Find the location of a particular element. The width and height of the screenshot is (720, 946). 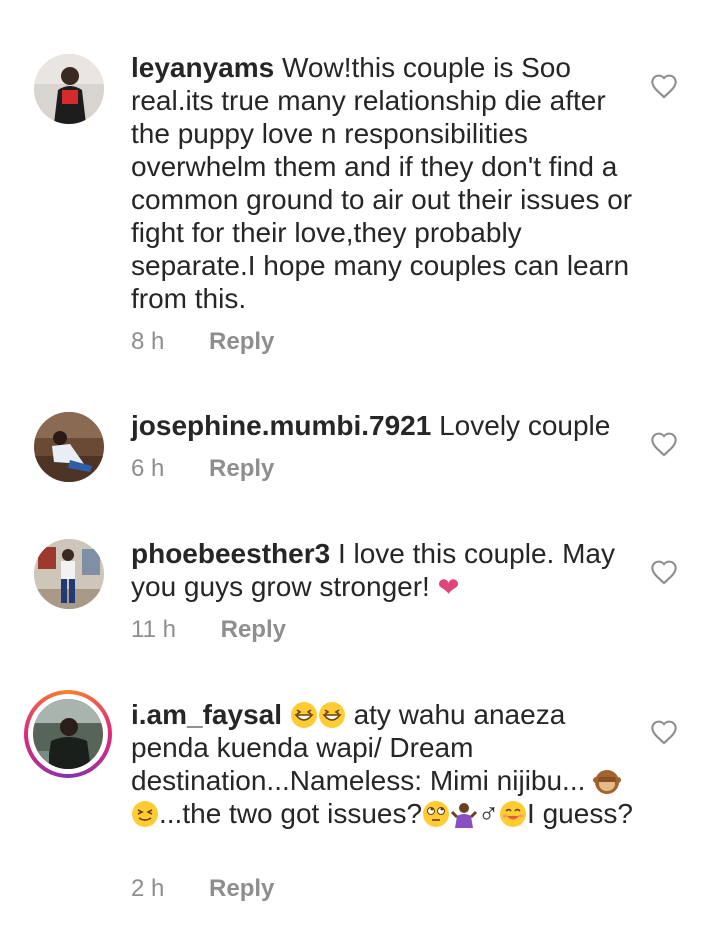

comment-meta: 11 h Reply is located at coordinates (208, 630).